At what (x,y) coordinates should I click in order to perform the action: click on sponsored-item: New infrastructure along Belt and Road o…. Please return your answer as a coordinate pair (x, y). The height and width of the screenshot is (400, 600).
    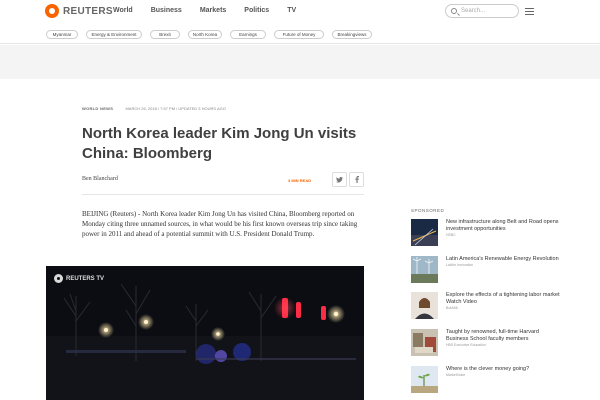
    Looking at the image, I should click on (486, 234).